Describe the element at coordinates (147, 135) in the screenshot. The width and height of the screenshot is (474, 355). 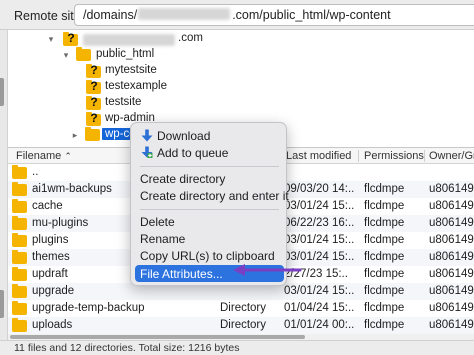
I see `download-arrow-icon` at that location.